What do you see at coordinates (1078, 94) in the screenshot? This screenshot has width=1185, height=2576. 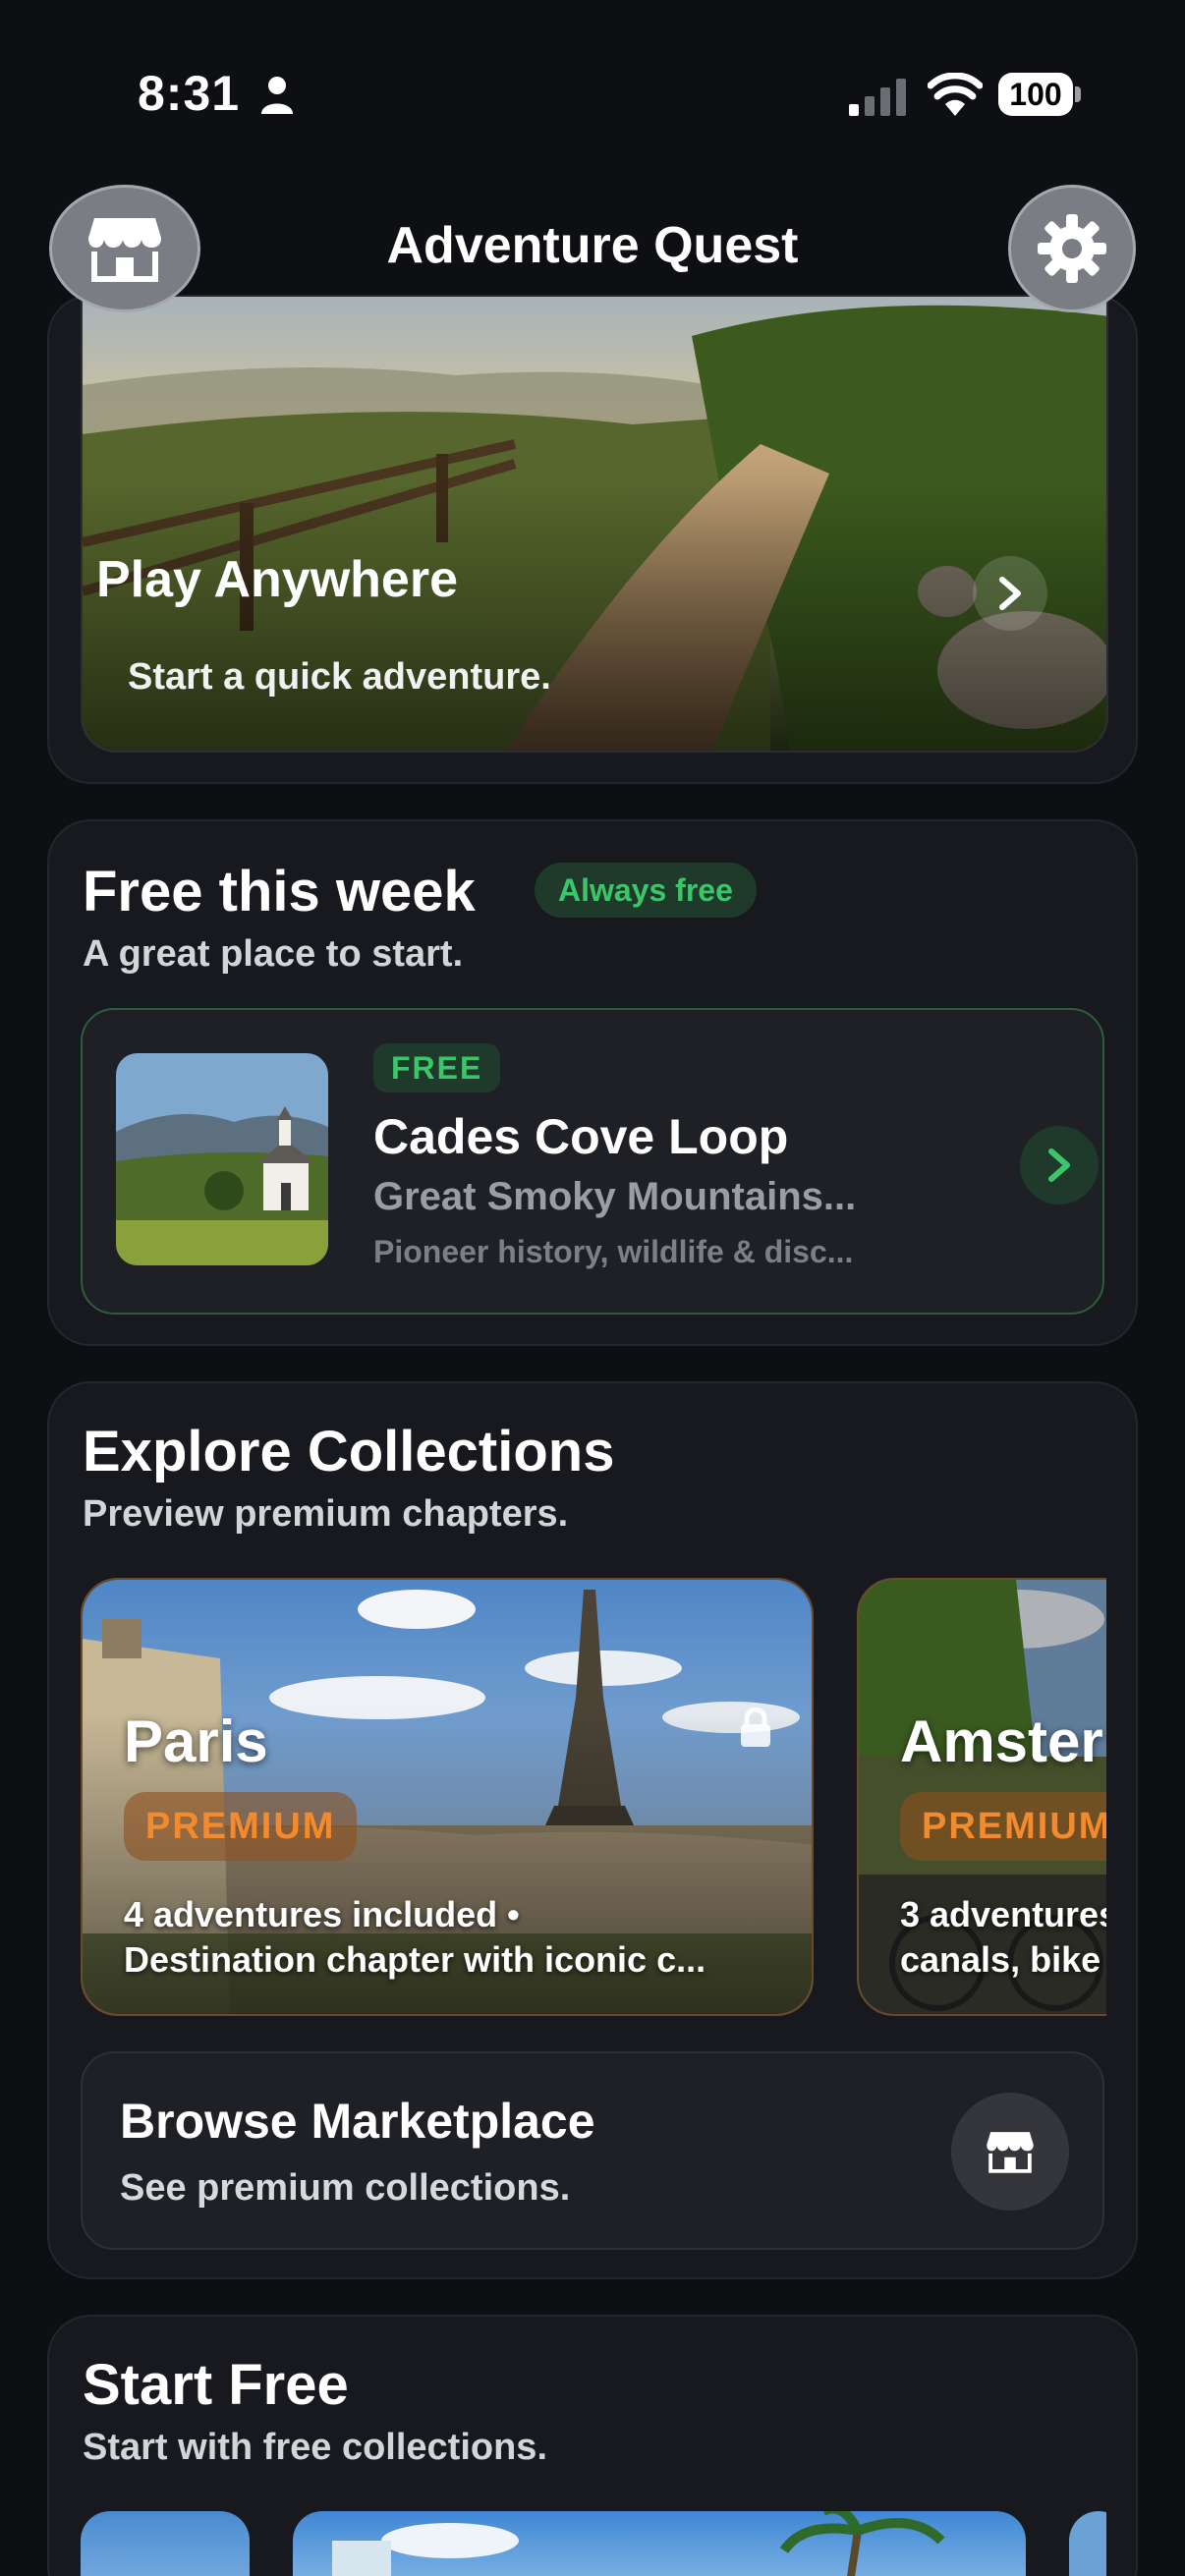 I see `battery-tip` at bounding box center [1078, 94].